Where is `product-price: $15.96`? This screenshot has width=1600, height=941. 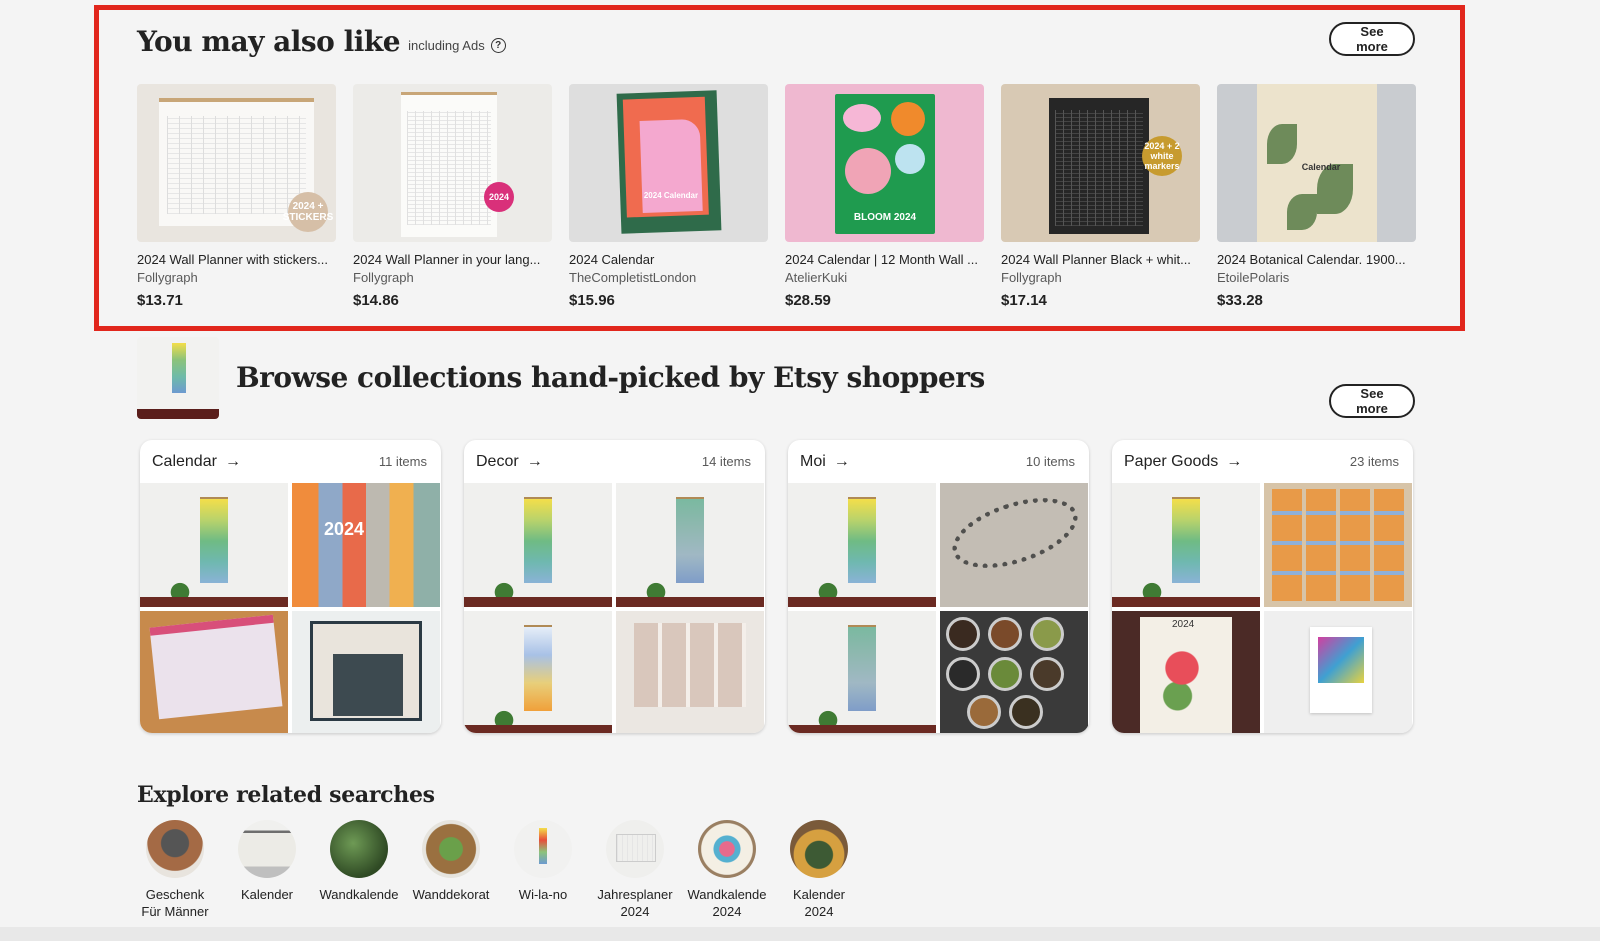 product-price: $15.96 is located at coordinates (592, 300).